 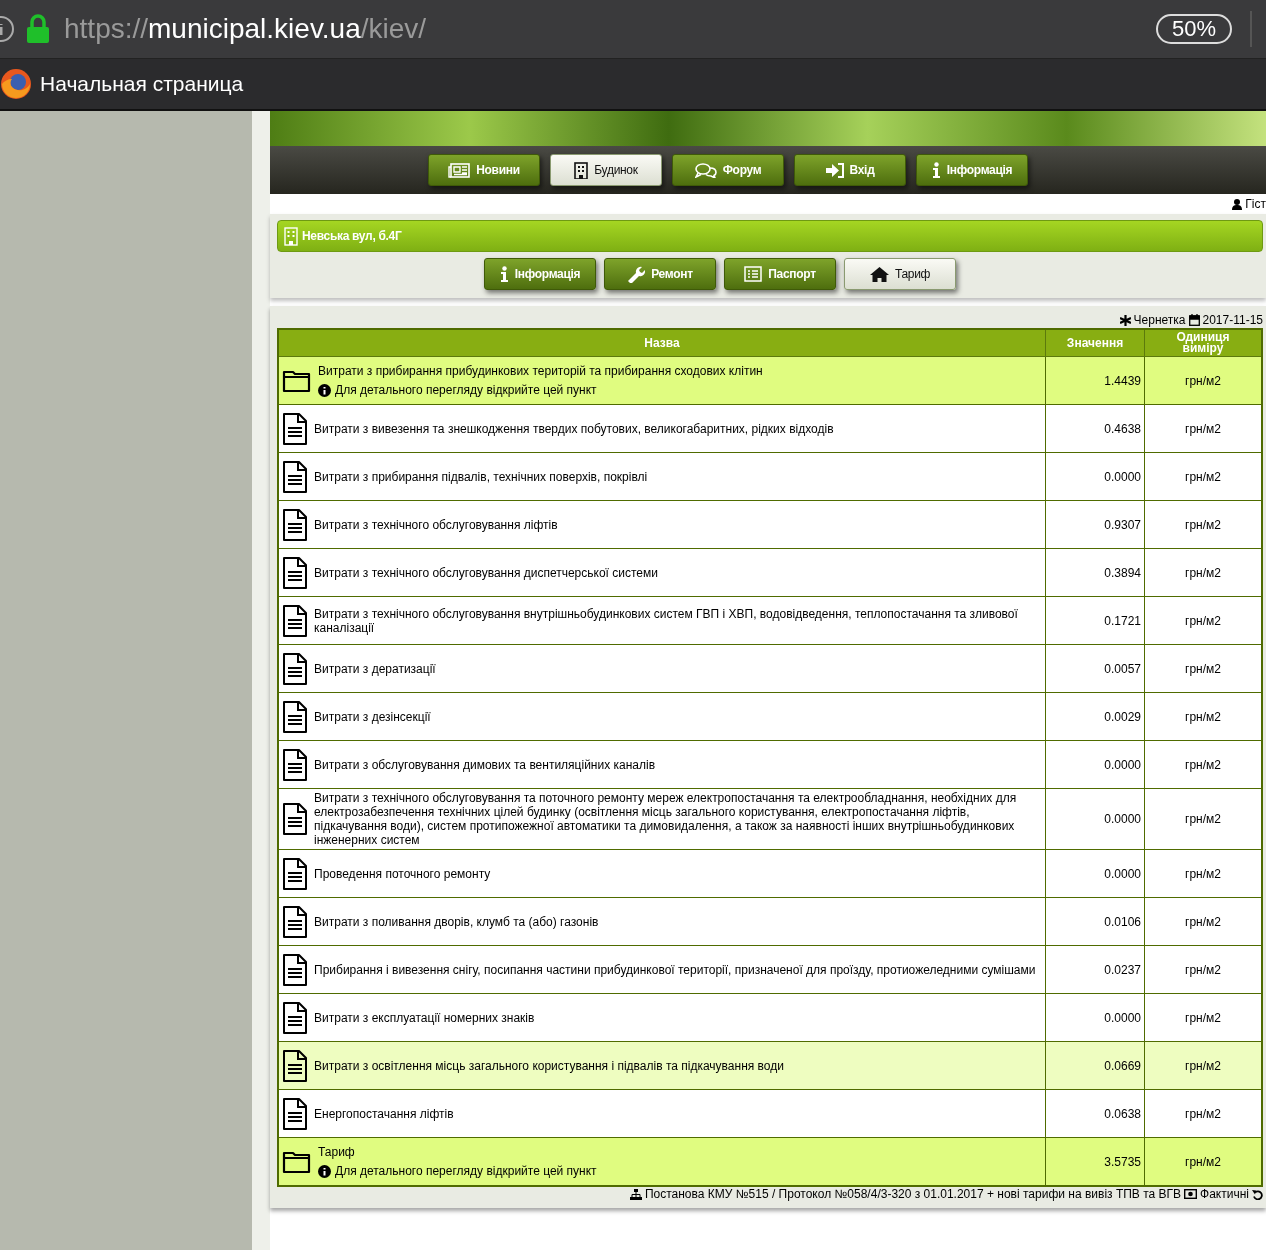 What do you see at coordinates (1257, 1194) in the screenshot?
I see `undo-icon` at bounding box center [1257, 1194].